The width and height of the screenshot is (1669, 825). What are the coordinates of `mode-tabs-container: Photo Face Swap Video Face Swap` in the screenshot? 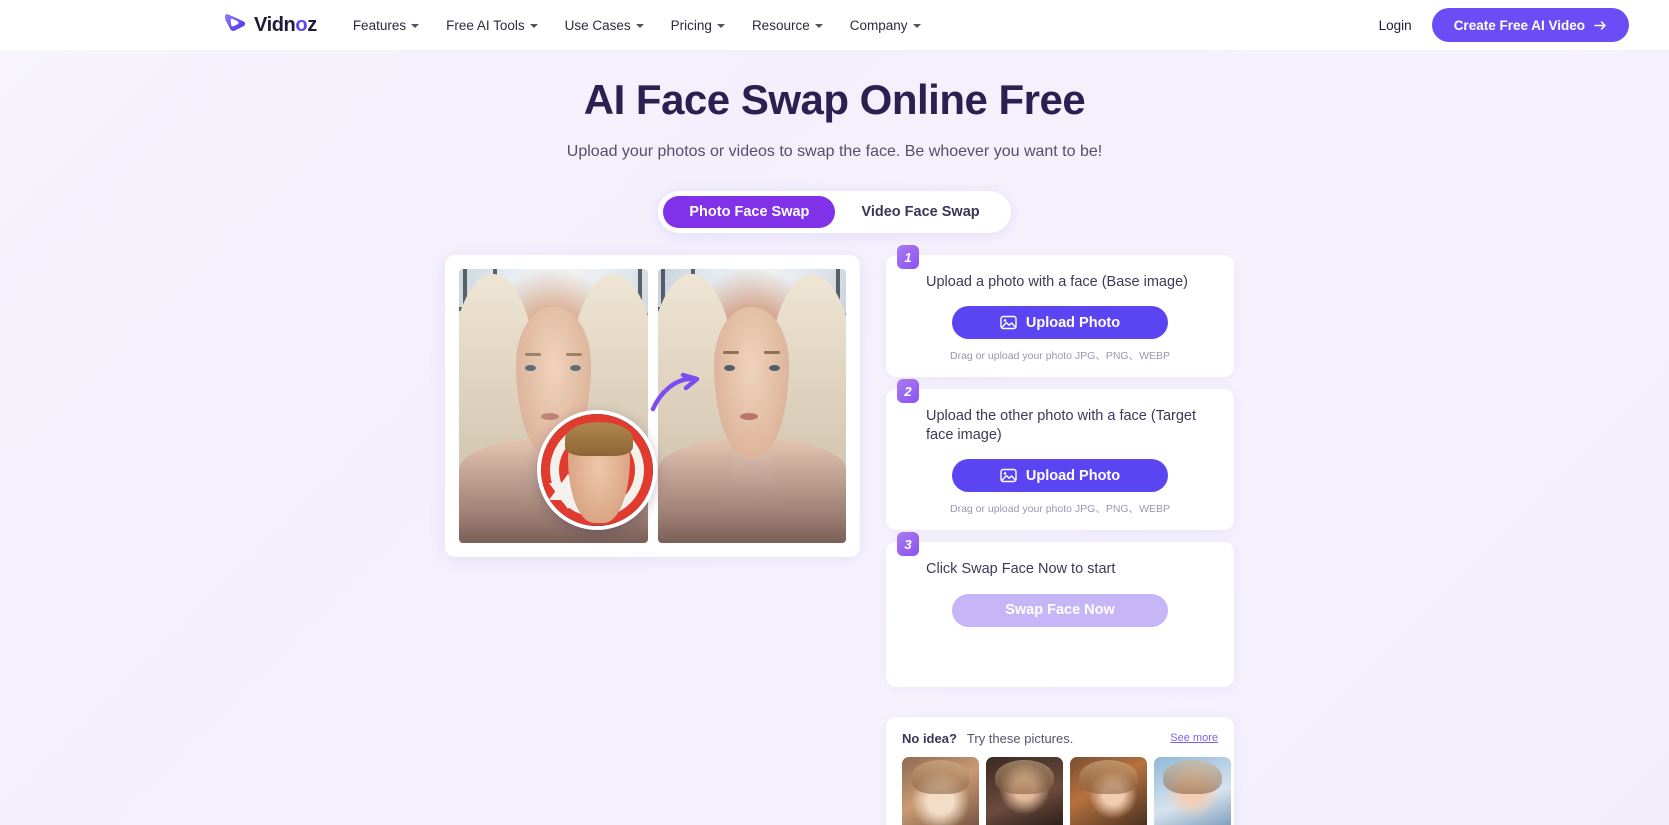 It's located at (834, 212).